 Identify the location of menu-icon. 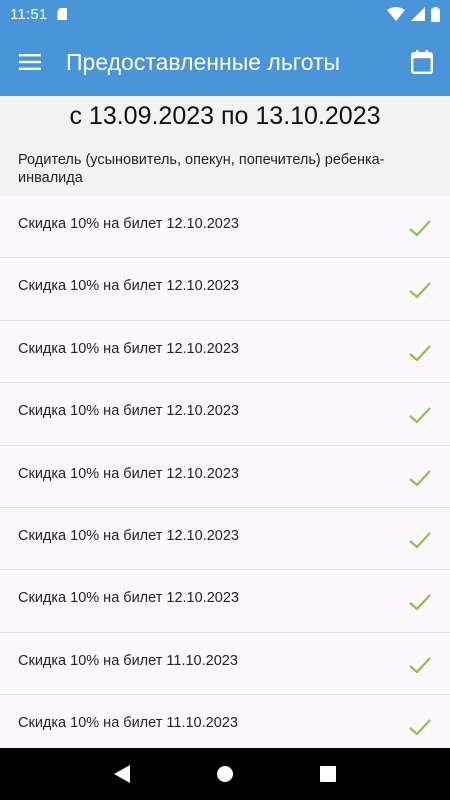
(30, 62).